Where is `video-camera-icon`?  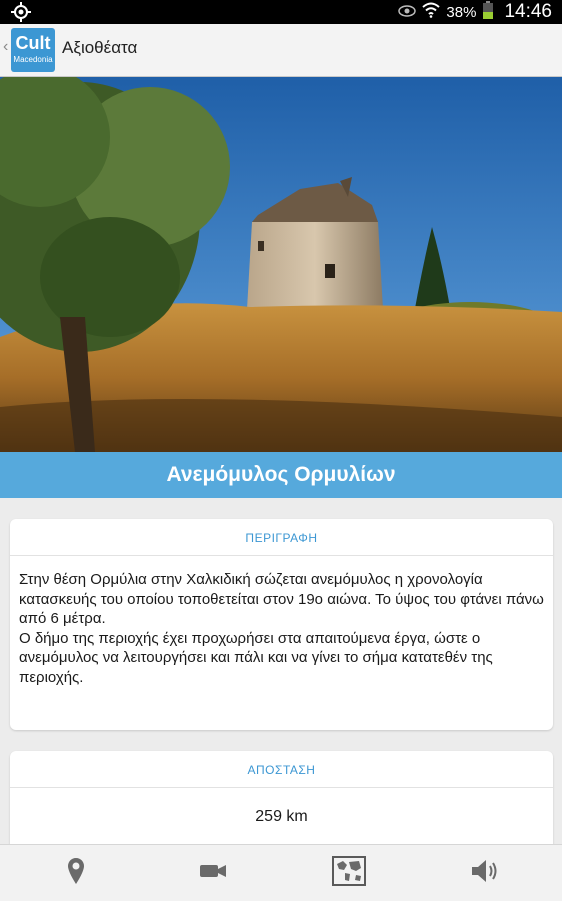 video-camera-icon is located at coordinates (213, 873).